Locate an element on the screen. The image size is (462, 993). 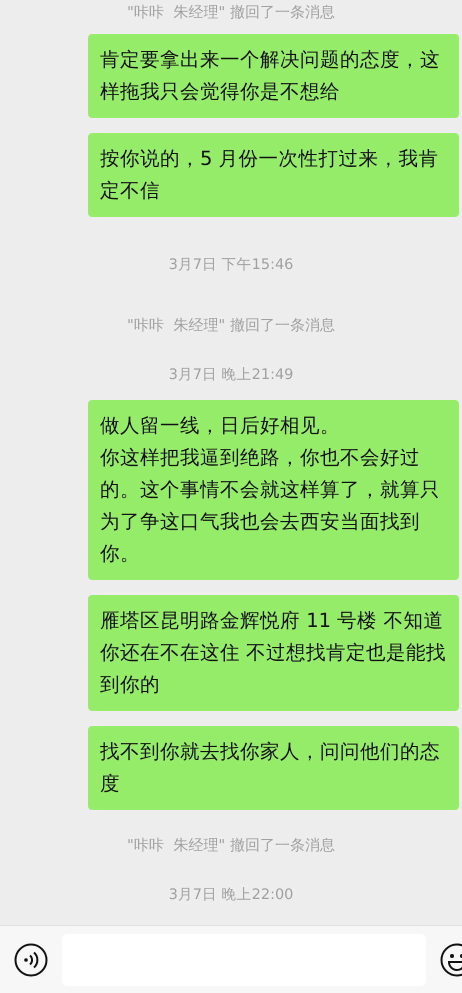
timestamp: 3月7日 晚上21:49 is located at coordinates (231, 375).